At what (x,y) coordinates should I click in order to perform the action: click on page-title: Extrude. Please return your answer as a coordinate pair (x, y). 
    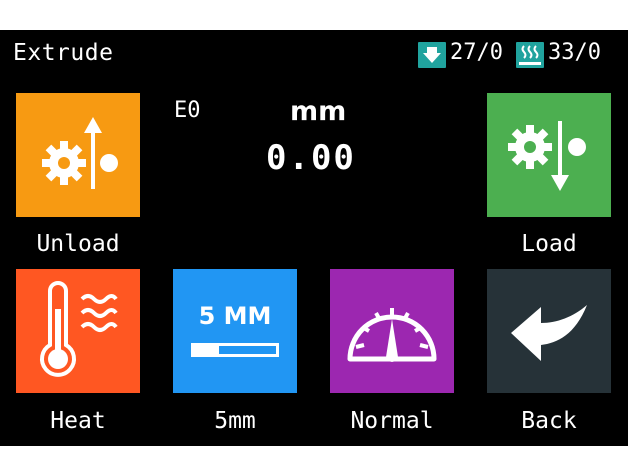
    Looking at the image, I should click on (63, 53).